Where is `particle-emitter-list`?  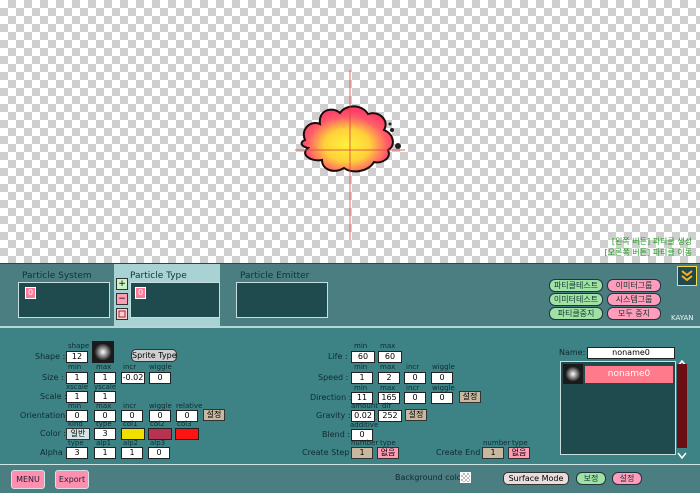 particle-emitter-list is located at coordinates (282, 300).